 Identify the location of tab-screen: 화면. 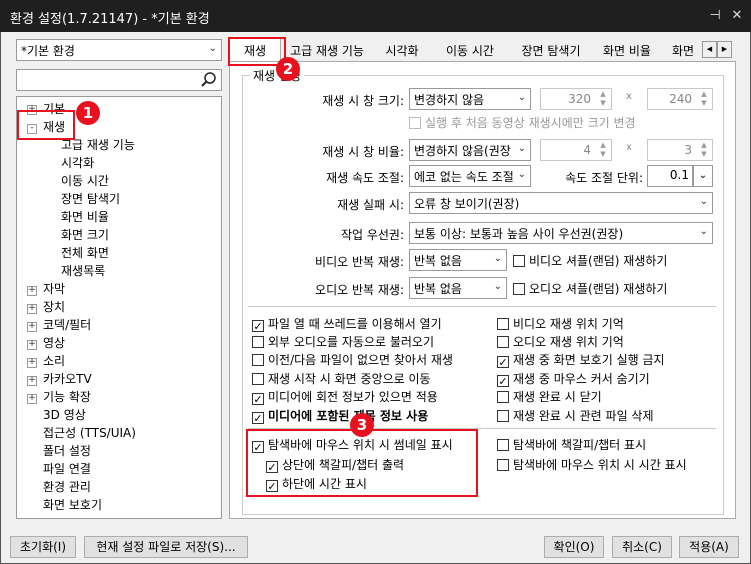
(683, 49).